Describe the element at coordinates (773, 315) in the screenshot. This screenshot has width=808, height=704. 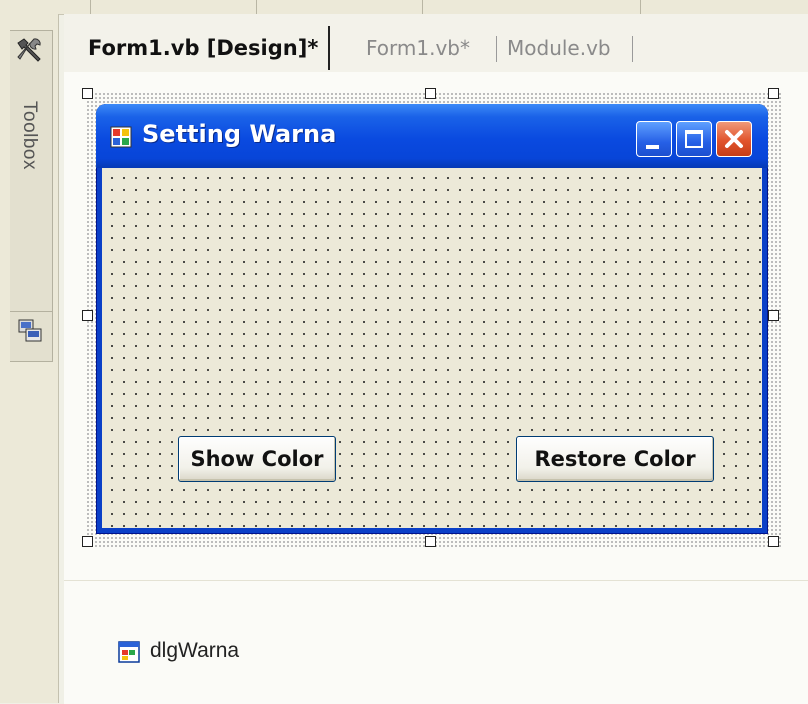
I see `resize-handle-right` at that location.